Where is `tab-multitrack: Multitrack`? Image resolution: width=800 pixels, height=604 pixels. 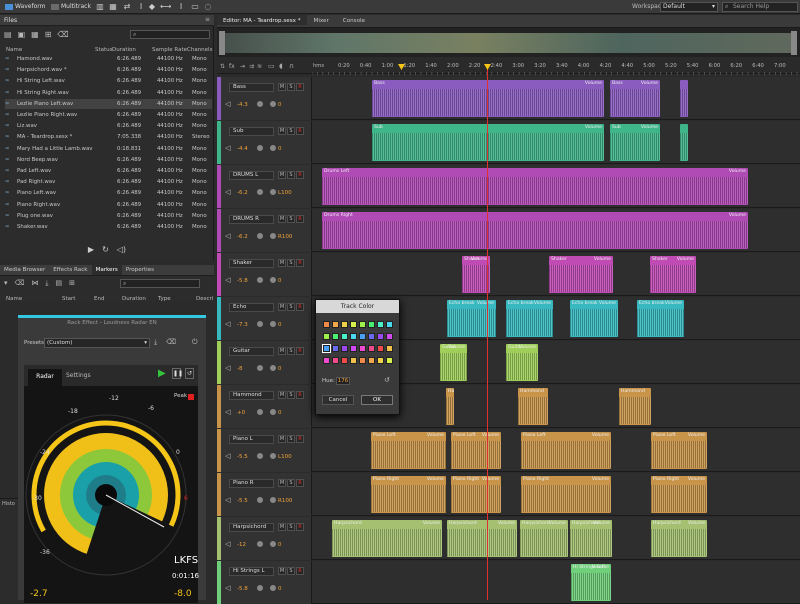 tab-multitrack: Multitrack is located at coordinates (71, 7).